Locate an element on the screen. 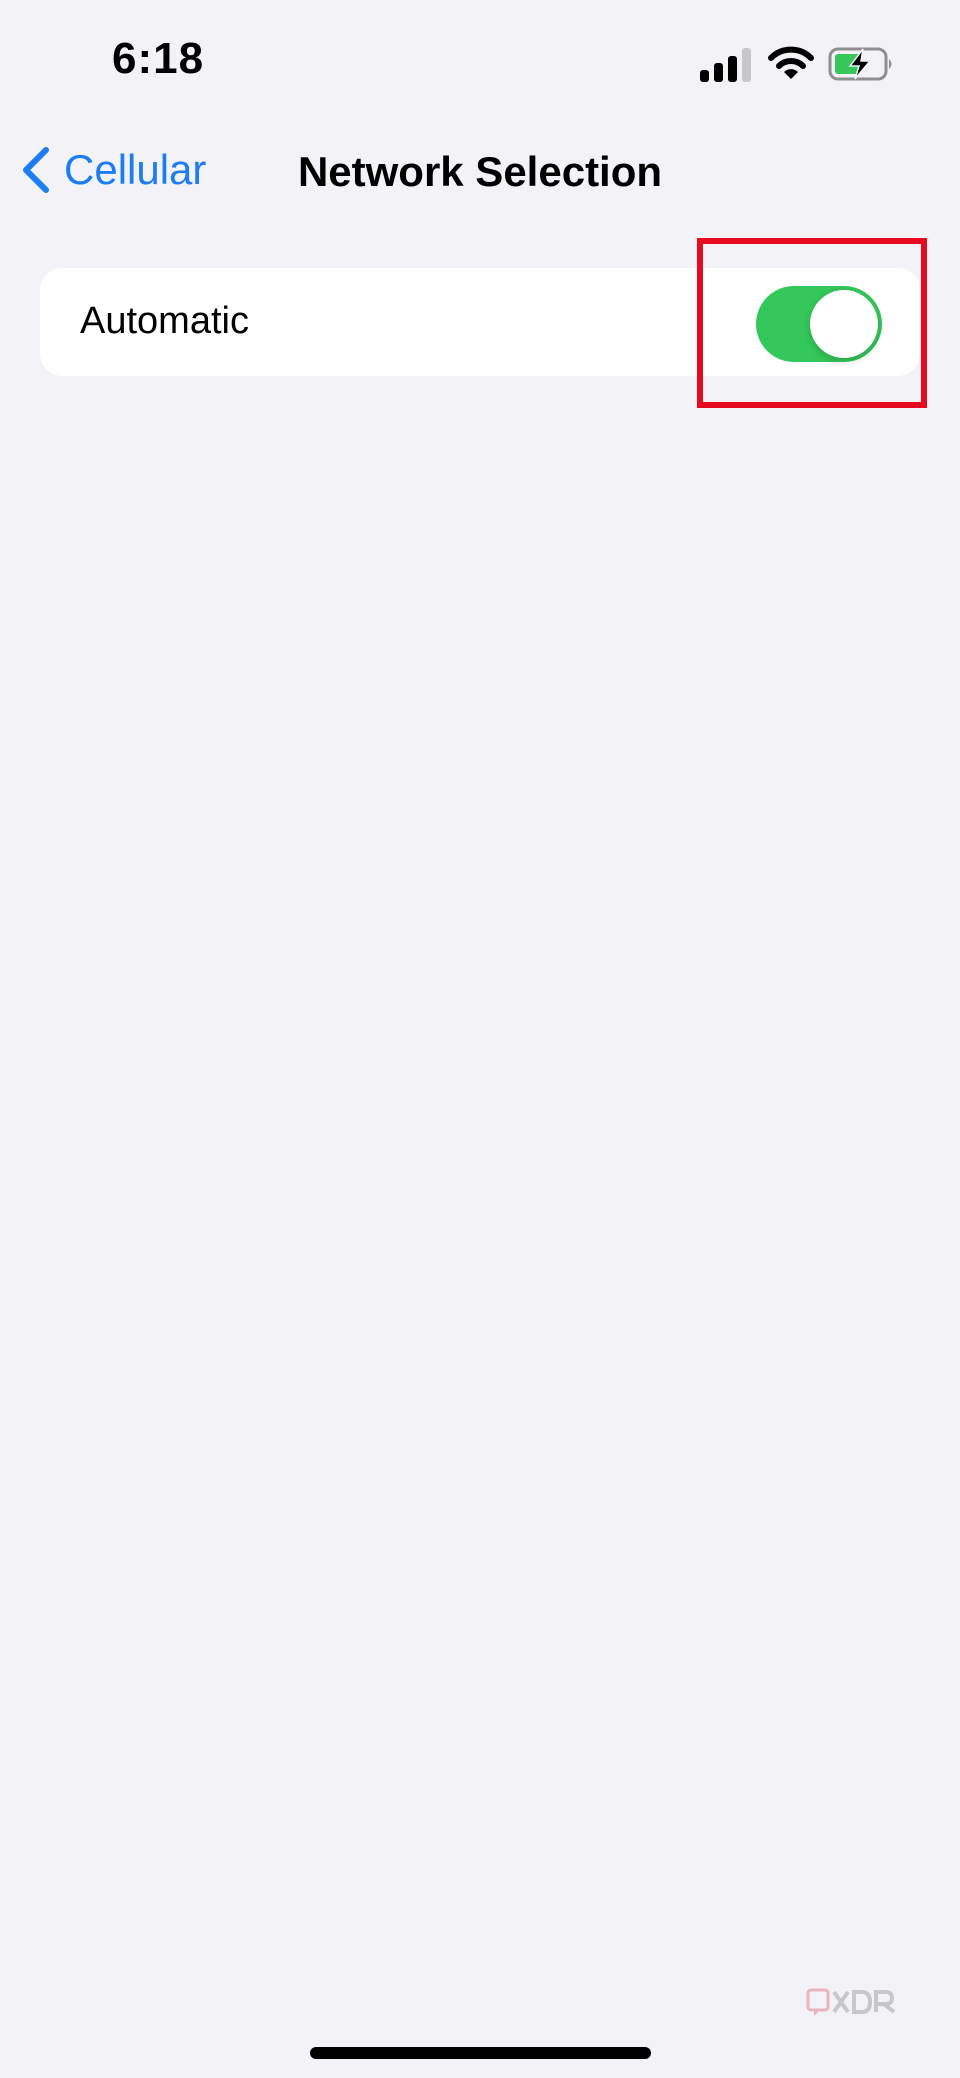 The height and width of the screenshot is (2078, 960). status-time: 6:18 is located at coordinates (158, 58).